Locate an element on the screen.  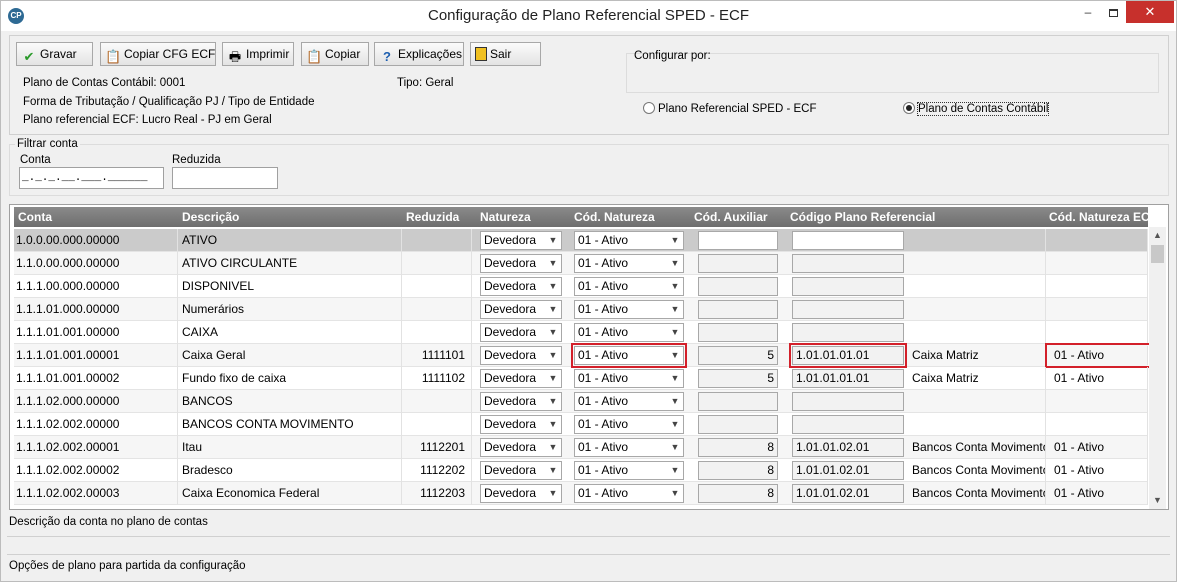
scroll-up-icon: ▲ is located at coordinates (1157, 235).